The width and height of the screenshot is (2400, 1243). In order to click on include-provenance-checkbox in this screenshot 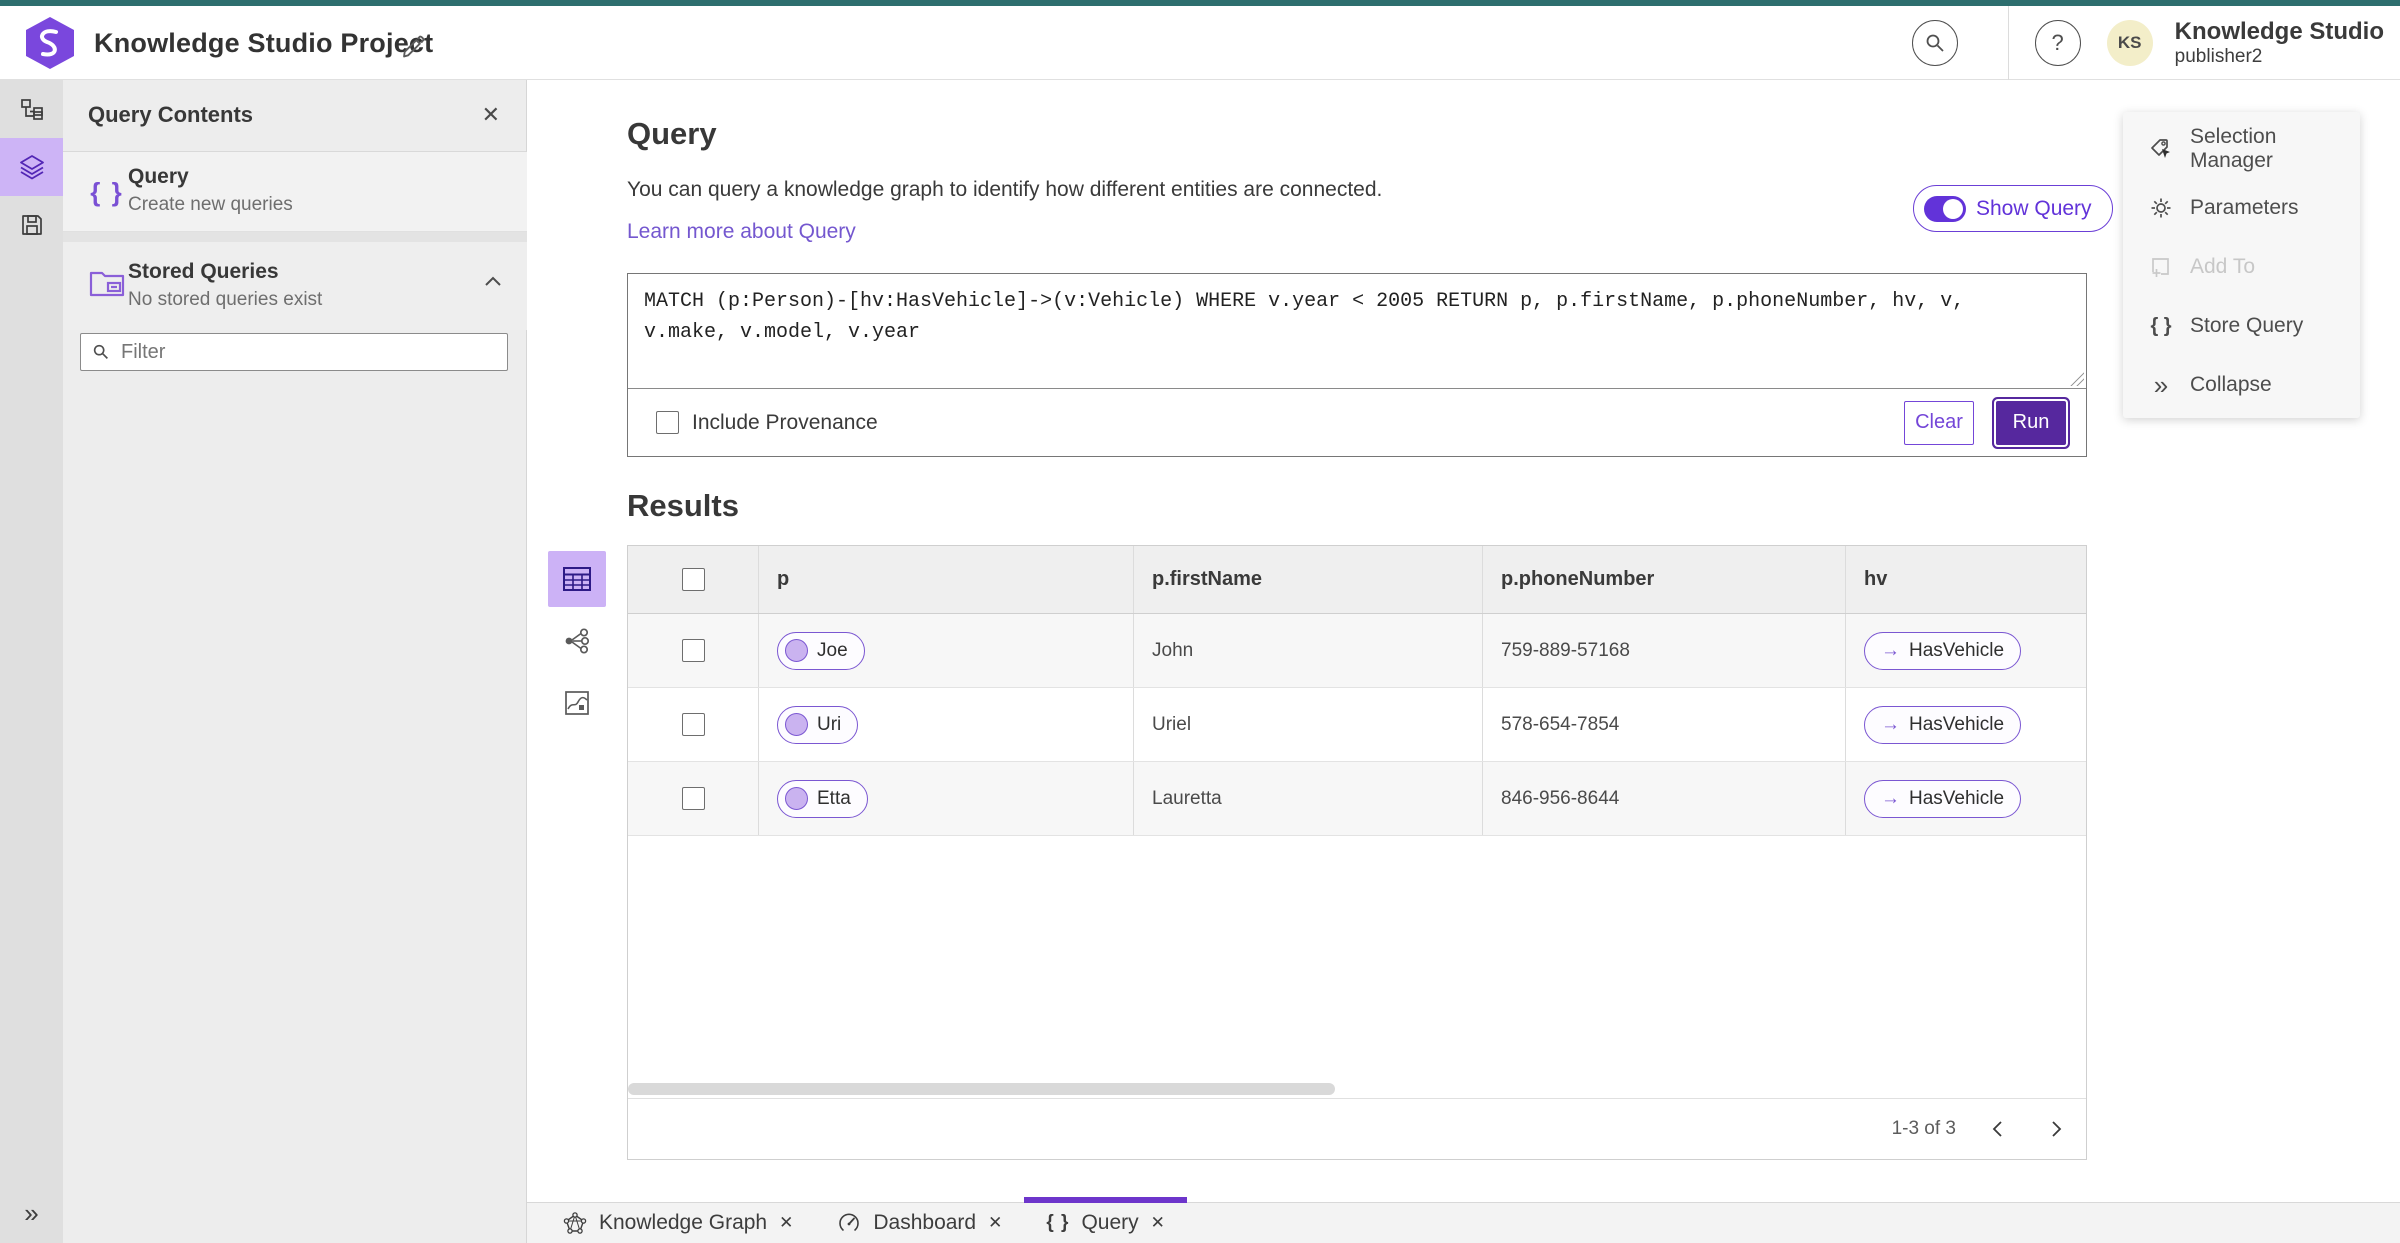, I will do `click(667, 422)`.